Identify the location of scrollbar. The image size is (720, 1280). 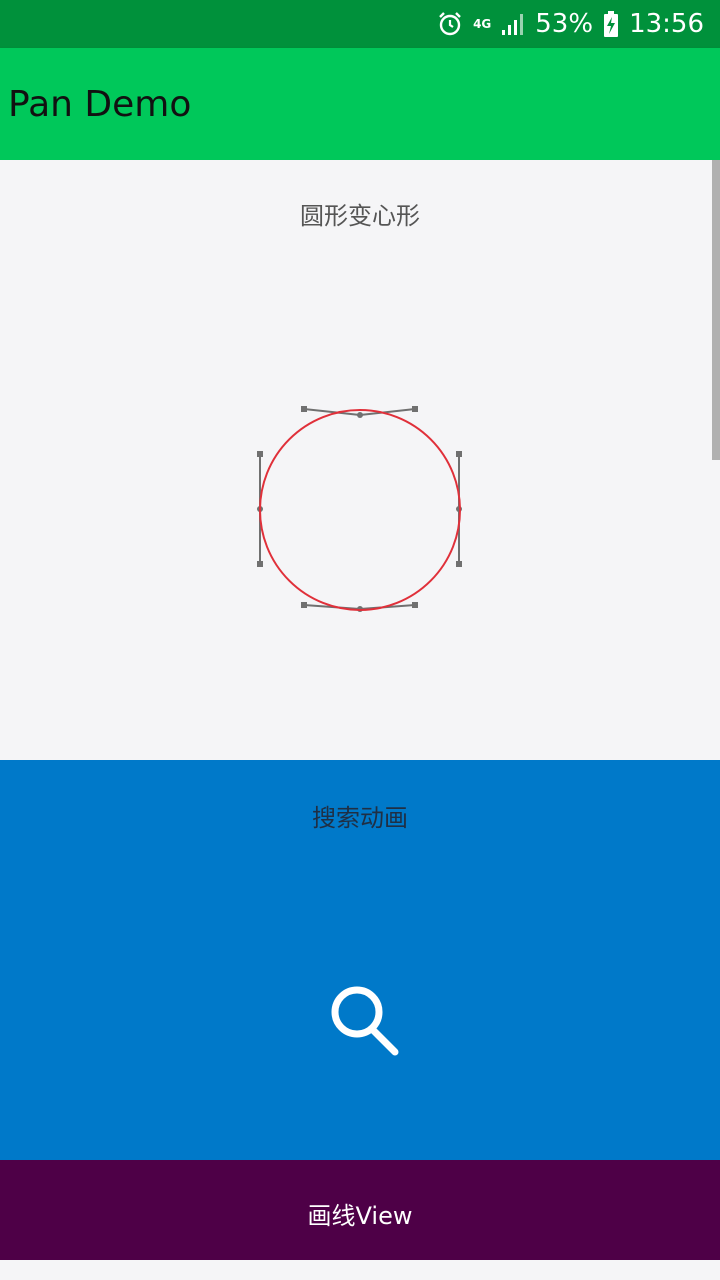
(716, 310).